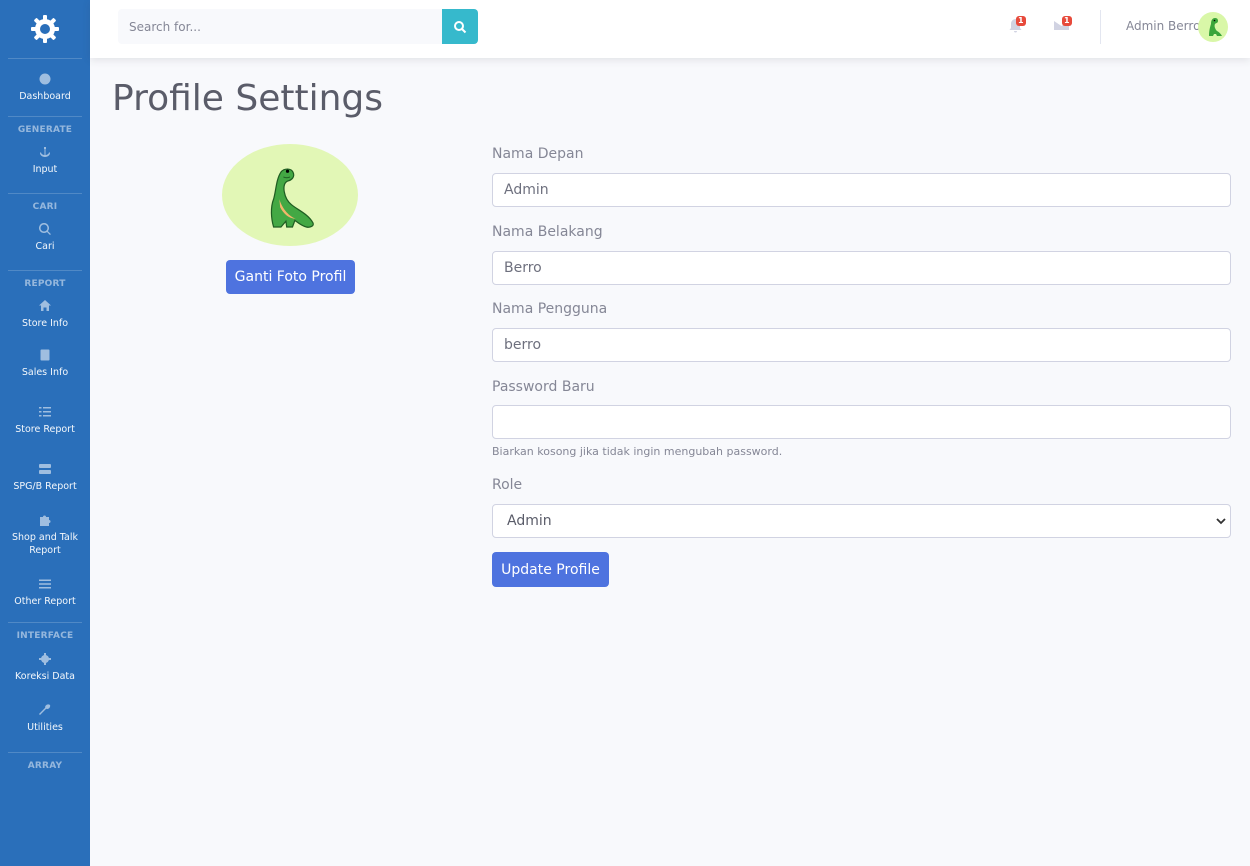 This screenshot has width=1250, height=866. What do you see at coordinates (45, 284) in the screenshot?
I see `sidebar-heading-report: REPORT` at bounding box center [45, 284].